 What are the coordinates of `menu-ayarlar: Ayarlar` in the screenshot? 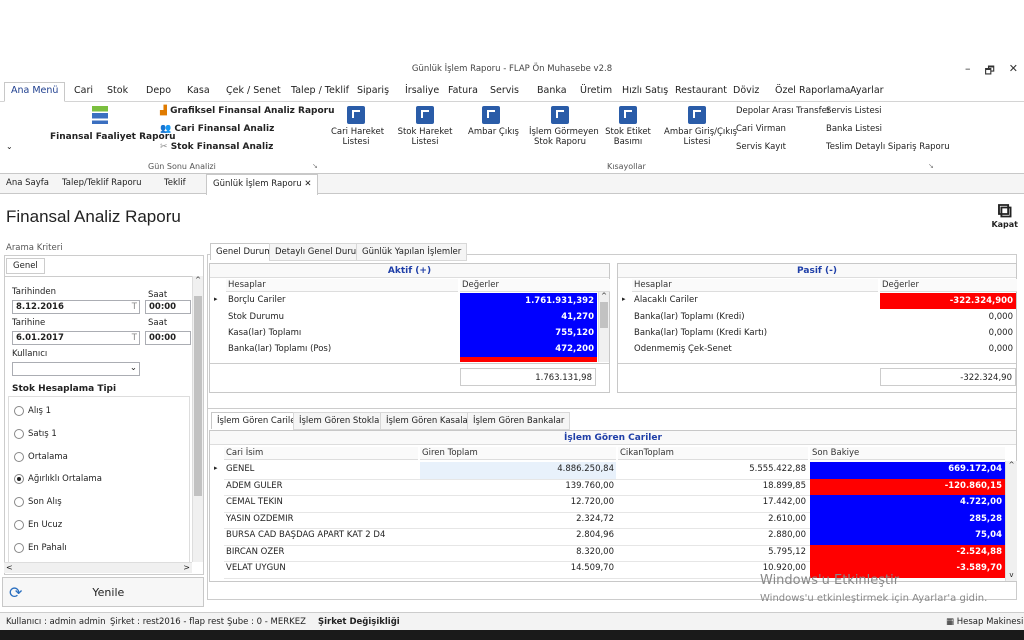 It's located at (867, 90).